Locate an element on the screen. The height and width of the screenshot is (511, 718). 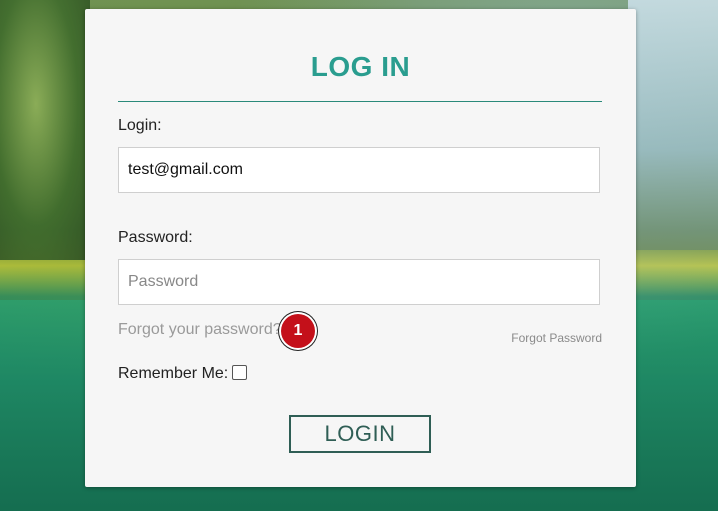
login-input is located at coordinates (359, 170).